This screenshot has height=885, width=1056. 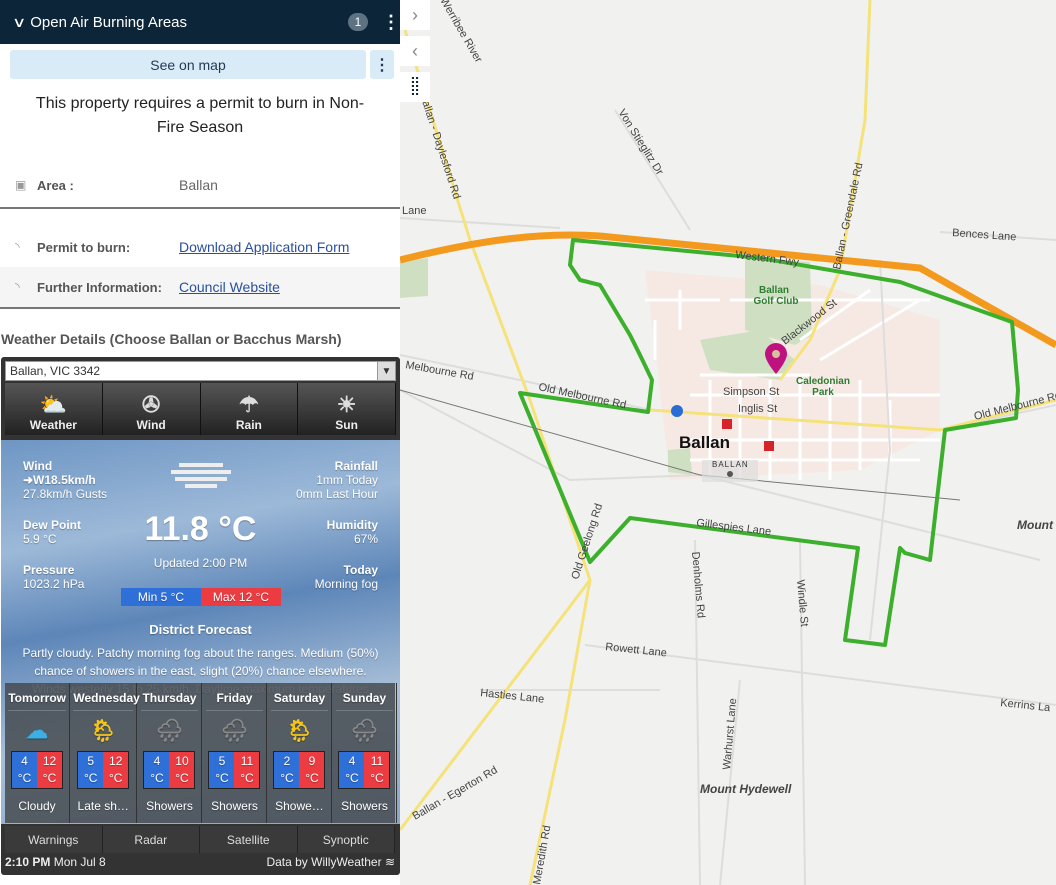 What do you see at coordinates (55, 371) in the screenshot?
I see `location-value: Ballan, VIC 3342` at bounding box center [55, 371].